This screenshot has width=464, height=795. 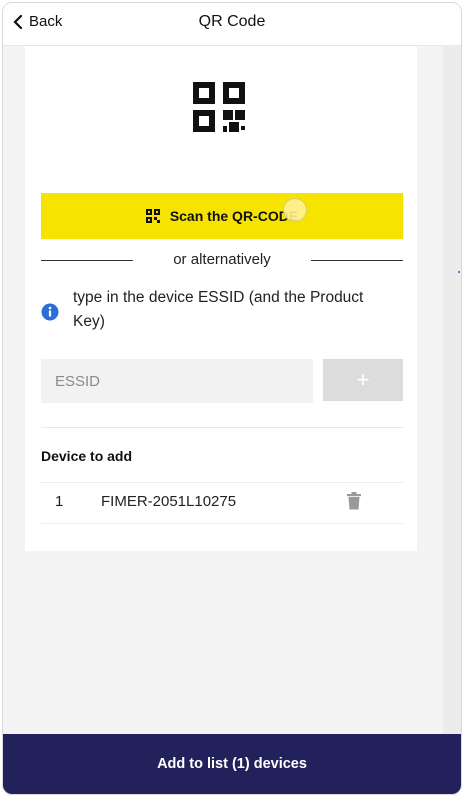 What do you see at coordinates (363, 380) in the screenshot?
I see `add-essid-button: +` at bounding box center [363, 380].